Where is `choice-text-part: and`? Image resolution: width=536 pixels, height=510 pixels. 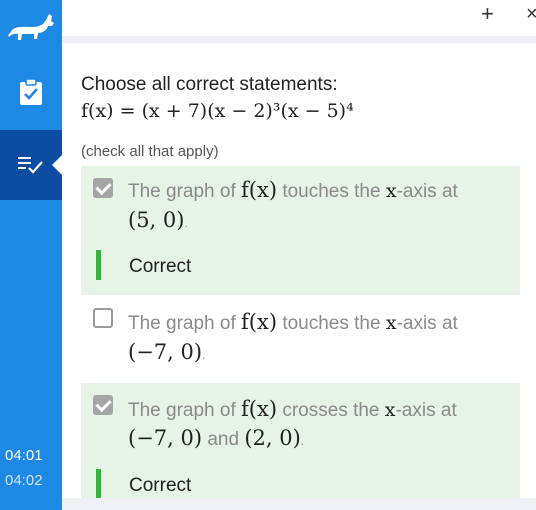 choice-text-part: and is located at coordinates (223, 439).